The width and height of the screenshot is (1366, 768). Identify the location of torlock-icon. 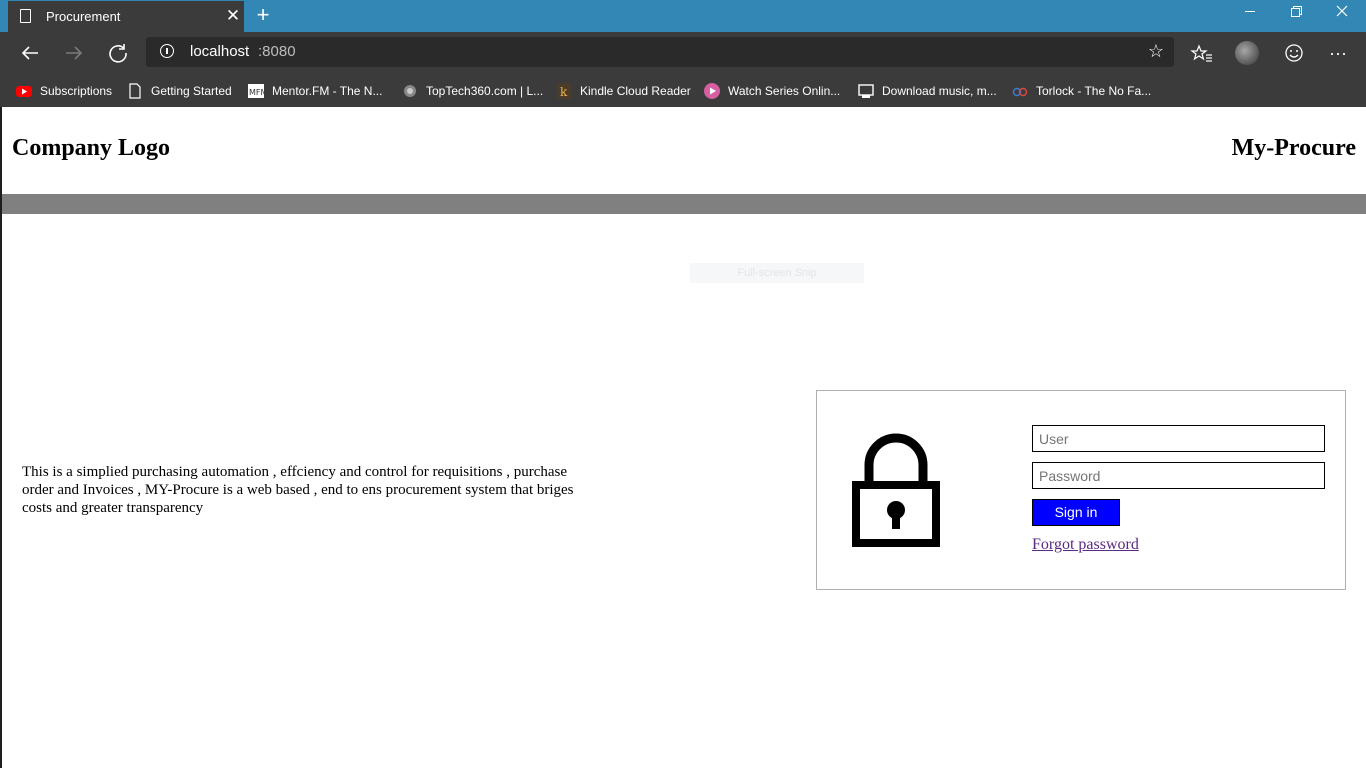
(1020, 91).